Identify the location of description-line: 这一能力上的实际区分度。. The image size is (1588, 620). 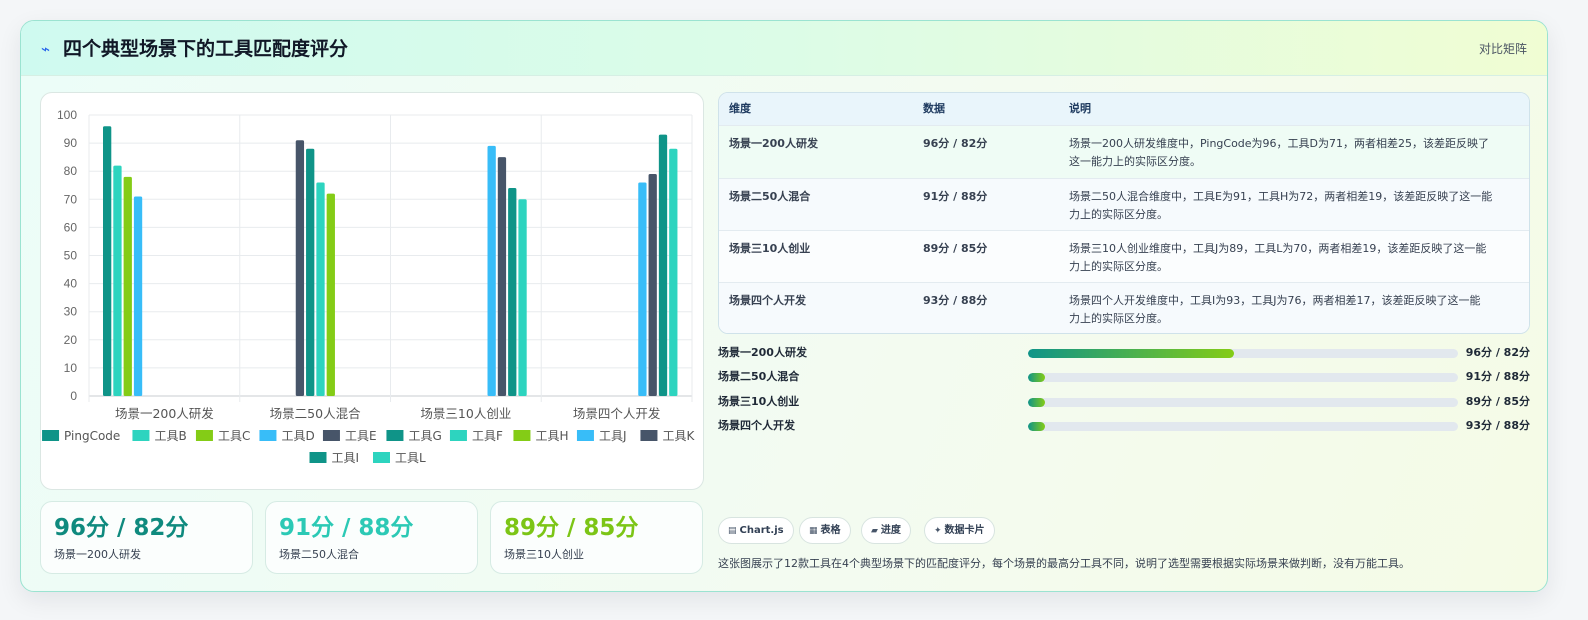
(1135, 161).